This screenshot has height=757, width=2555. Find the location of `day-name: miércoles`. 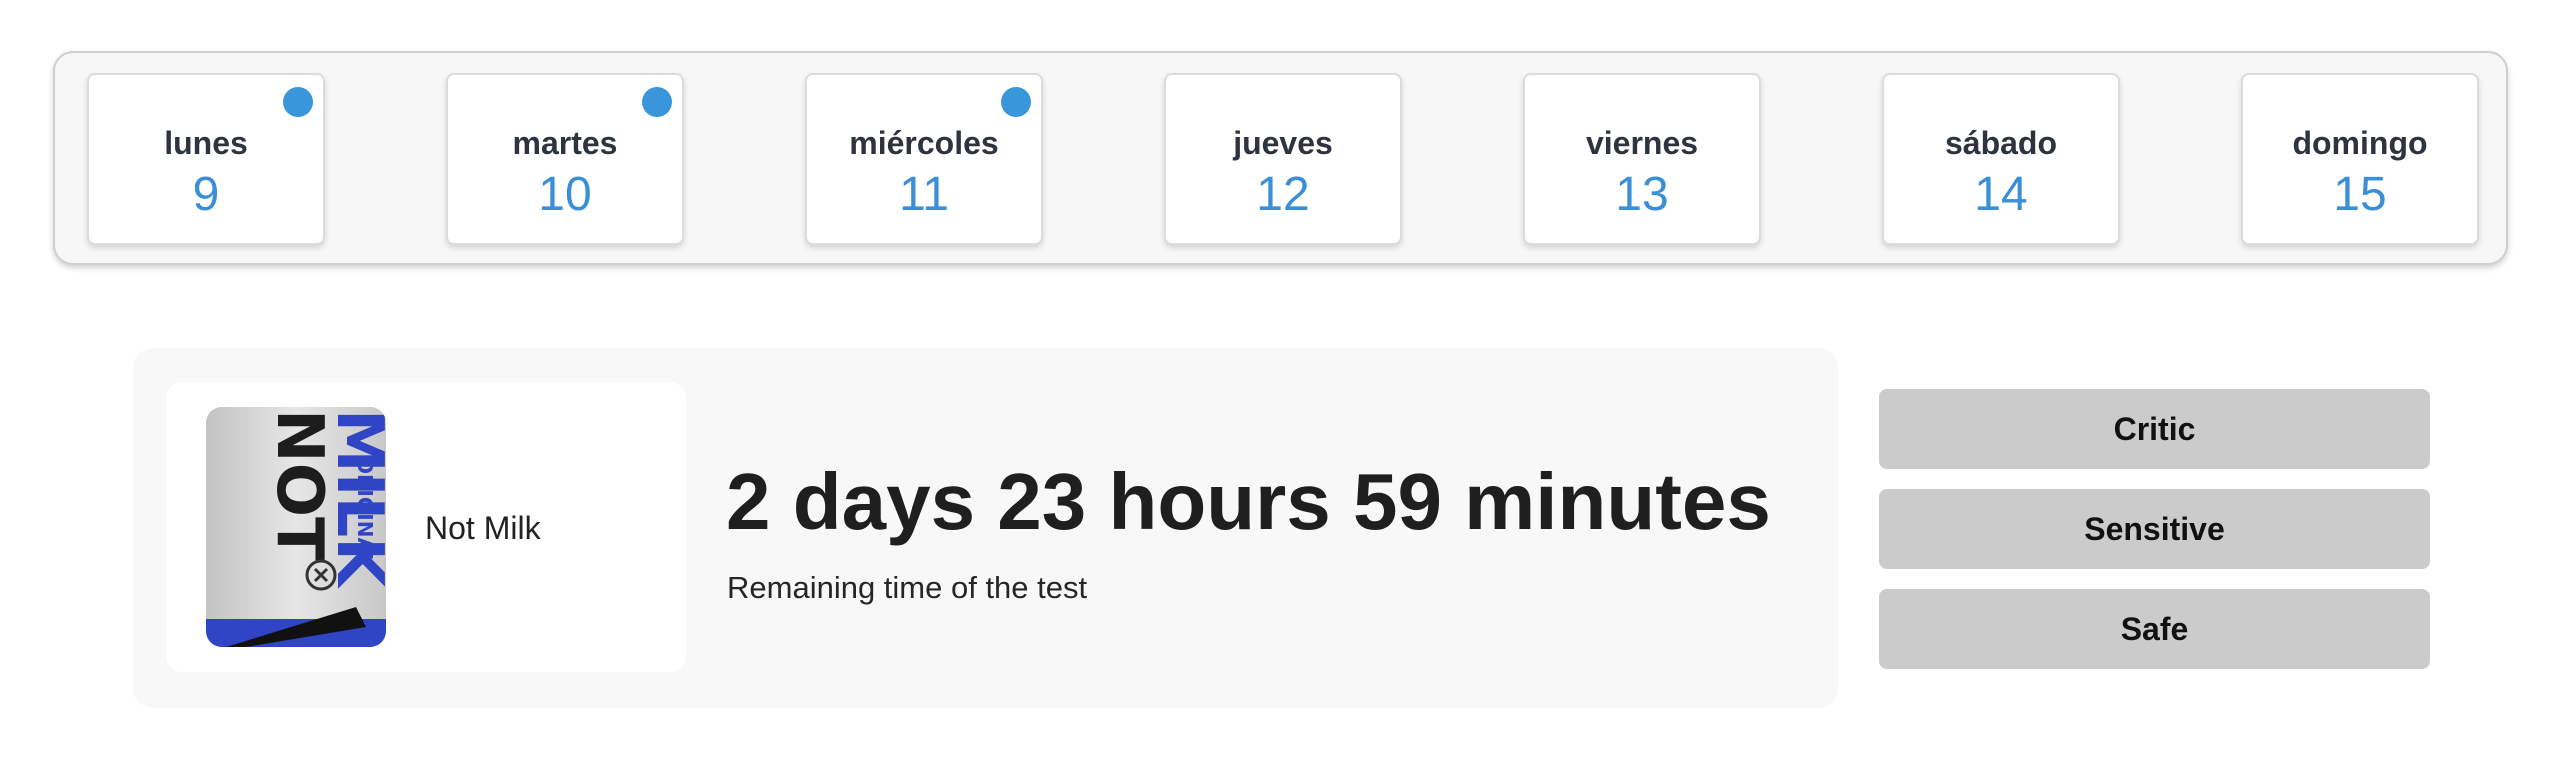

day-name: miércoles is located at coordinates (924, 143).